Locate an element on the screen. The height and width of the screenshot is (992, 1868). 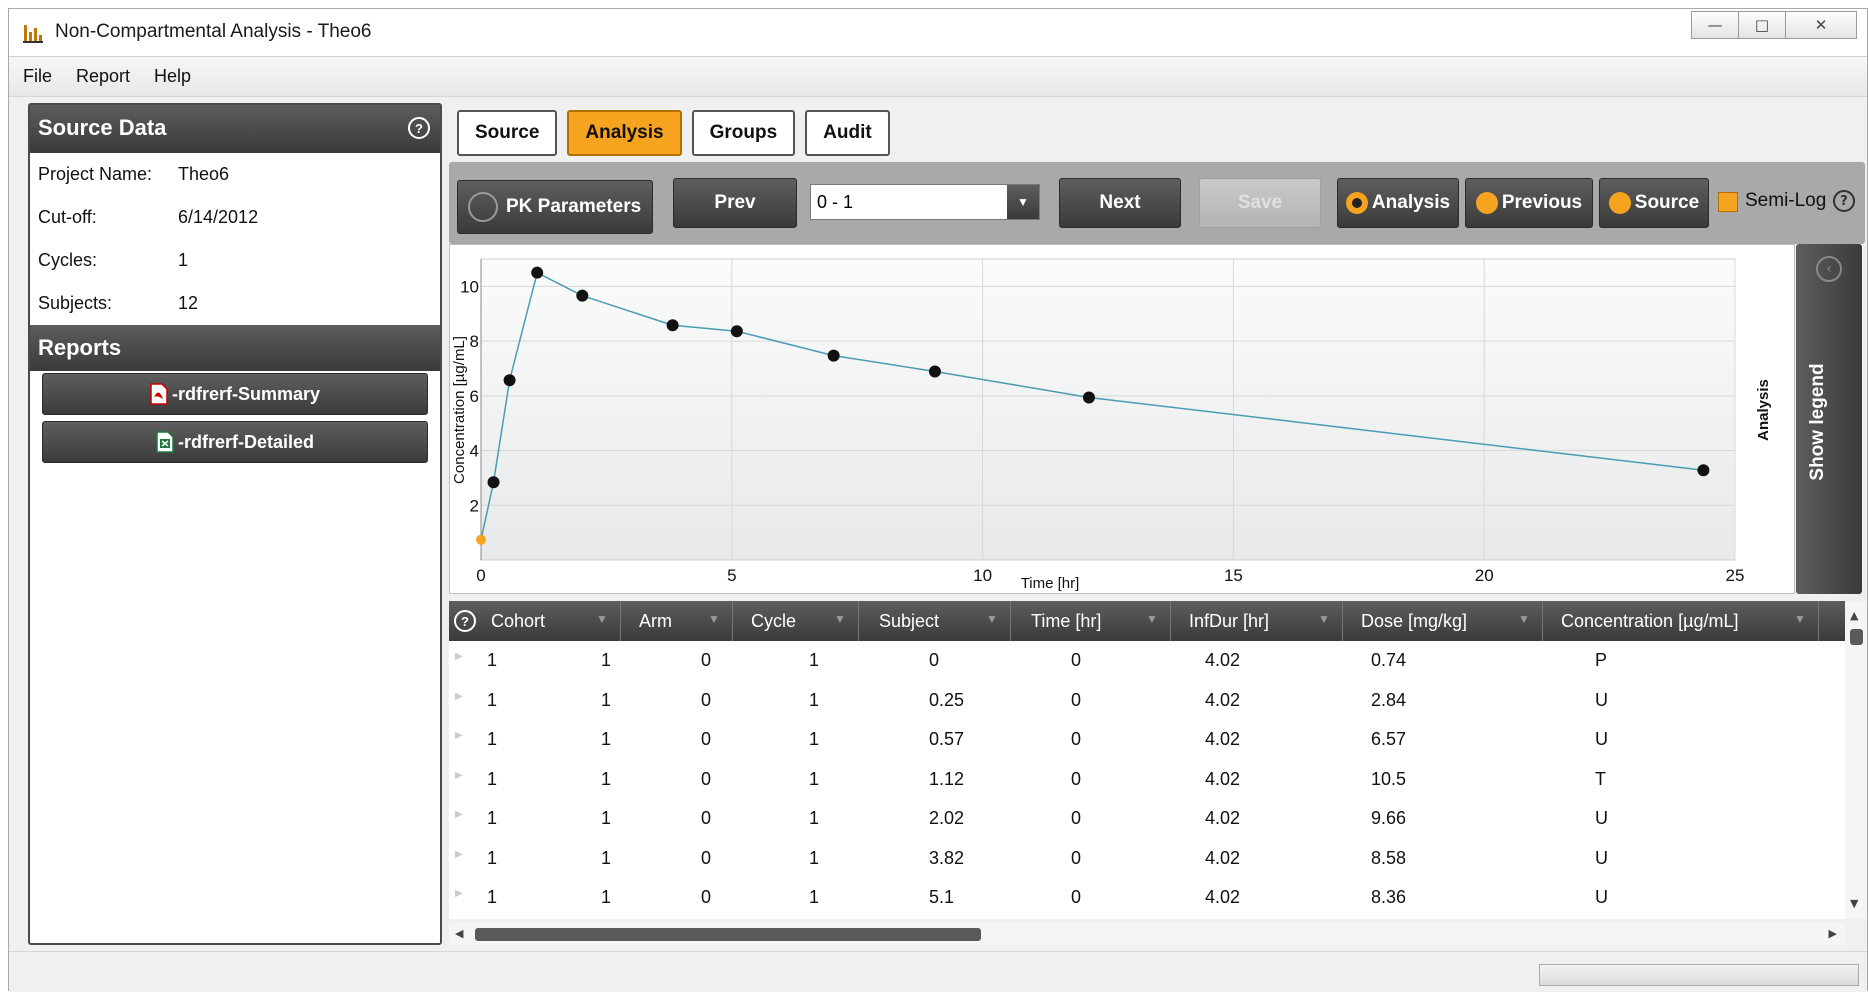
table-row: ▶ 1 1 0 1 0 0 4.02 0.74 P is located at coordinates (1147, 661).